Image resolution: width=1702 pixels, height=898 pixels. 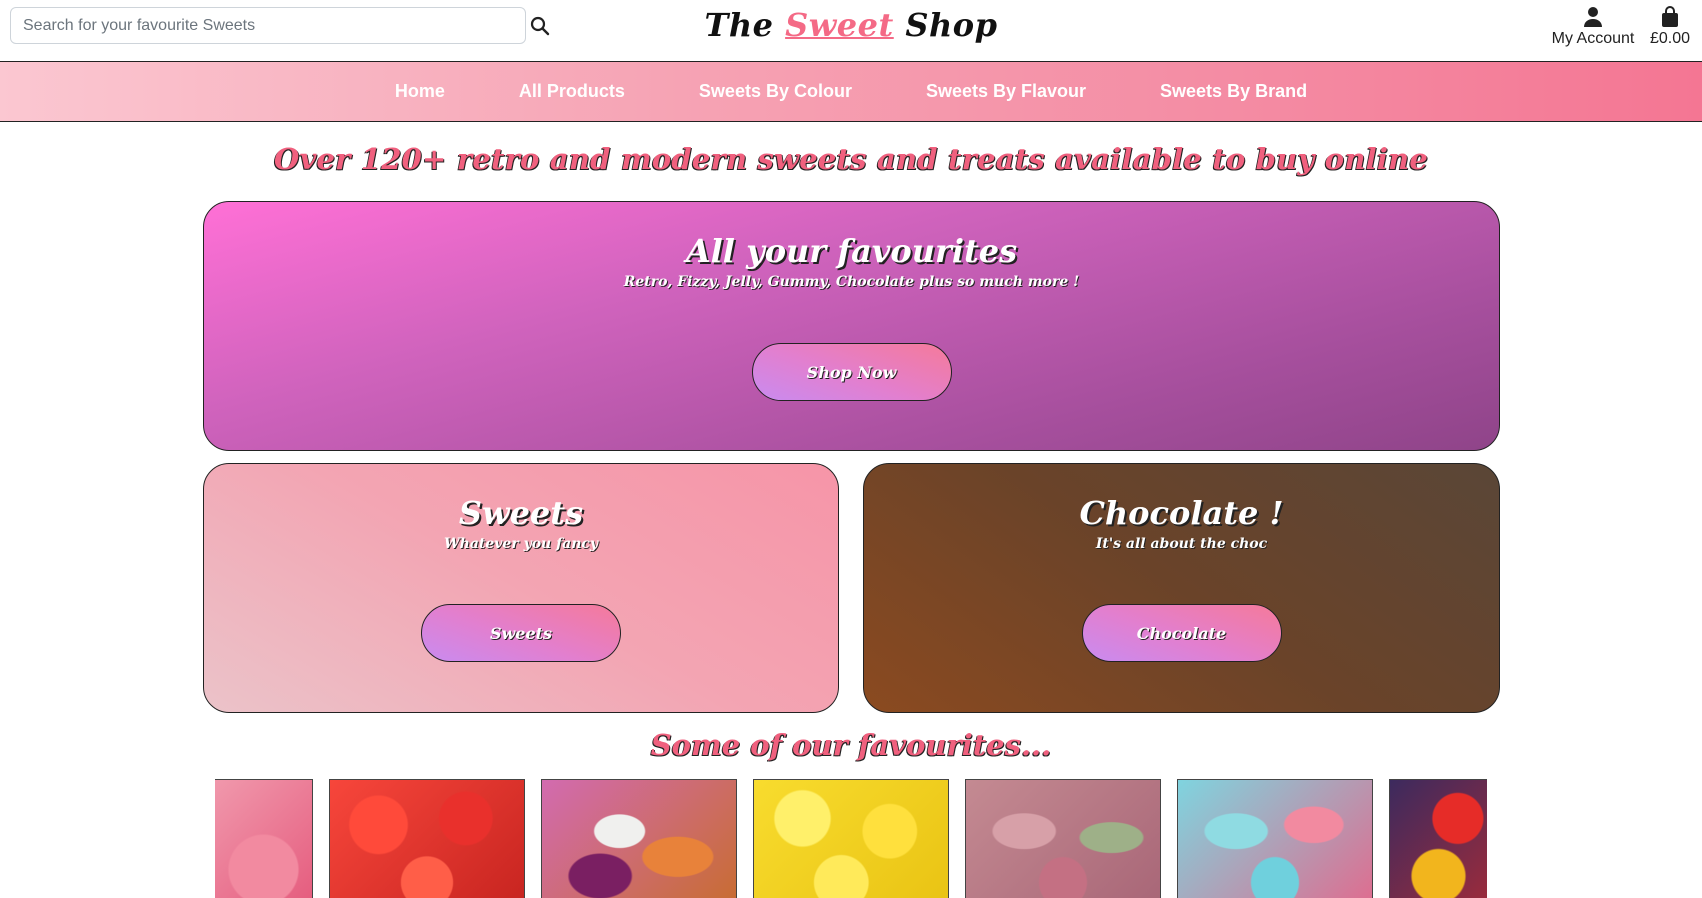 I want to click on chocolate-button: Chocolate, so click(x=1181, y=633).